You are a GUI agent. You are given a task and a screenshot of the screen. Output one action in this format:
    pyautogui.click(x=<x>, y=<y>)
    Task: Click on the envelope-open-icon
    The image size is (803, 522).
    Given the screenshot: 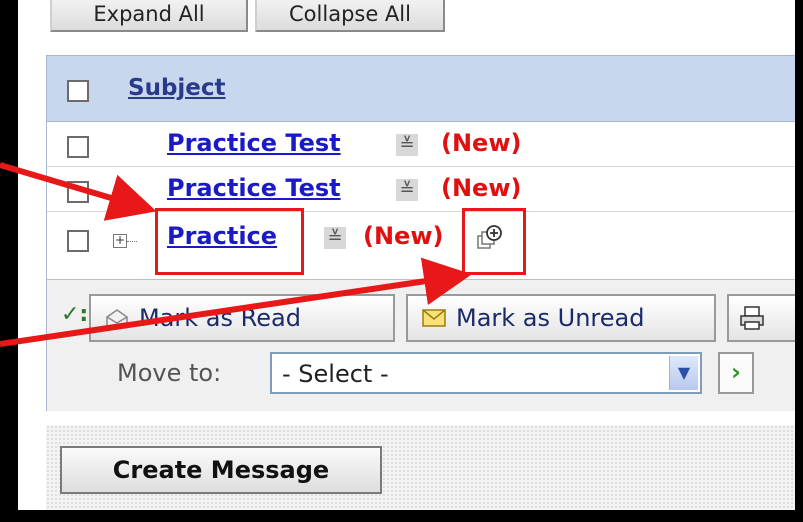 What is the action you would take?
    pyautogui.click(x=117, y=318)
    